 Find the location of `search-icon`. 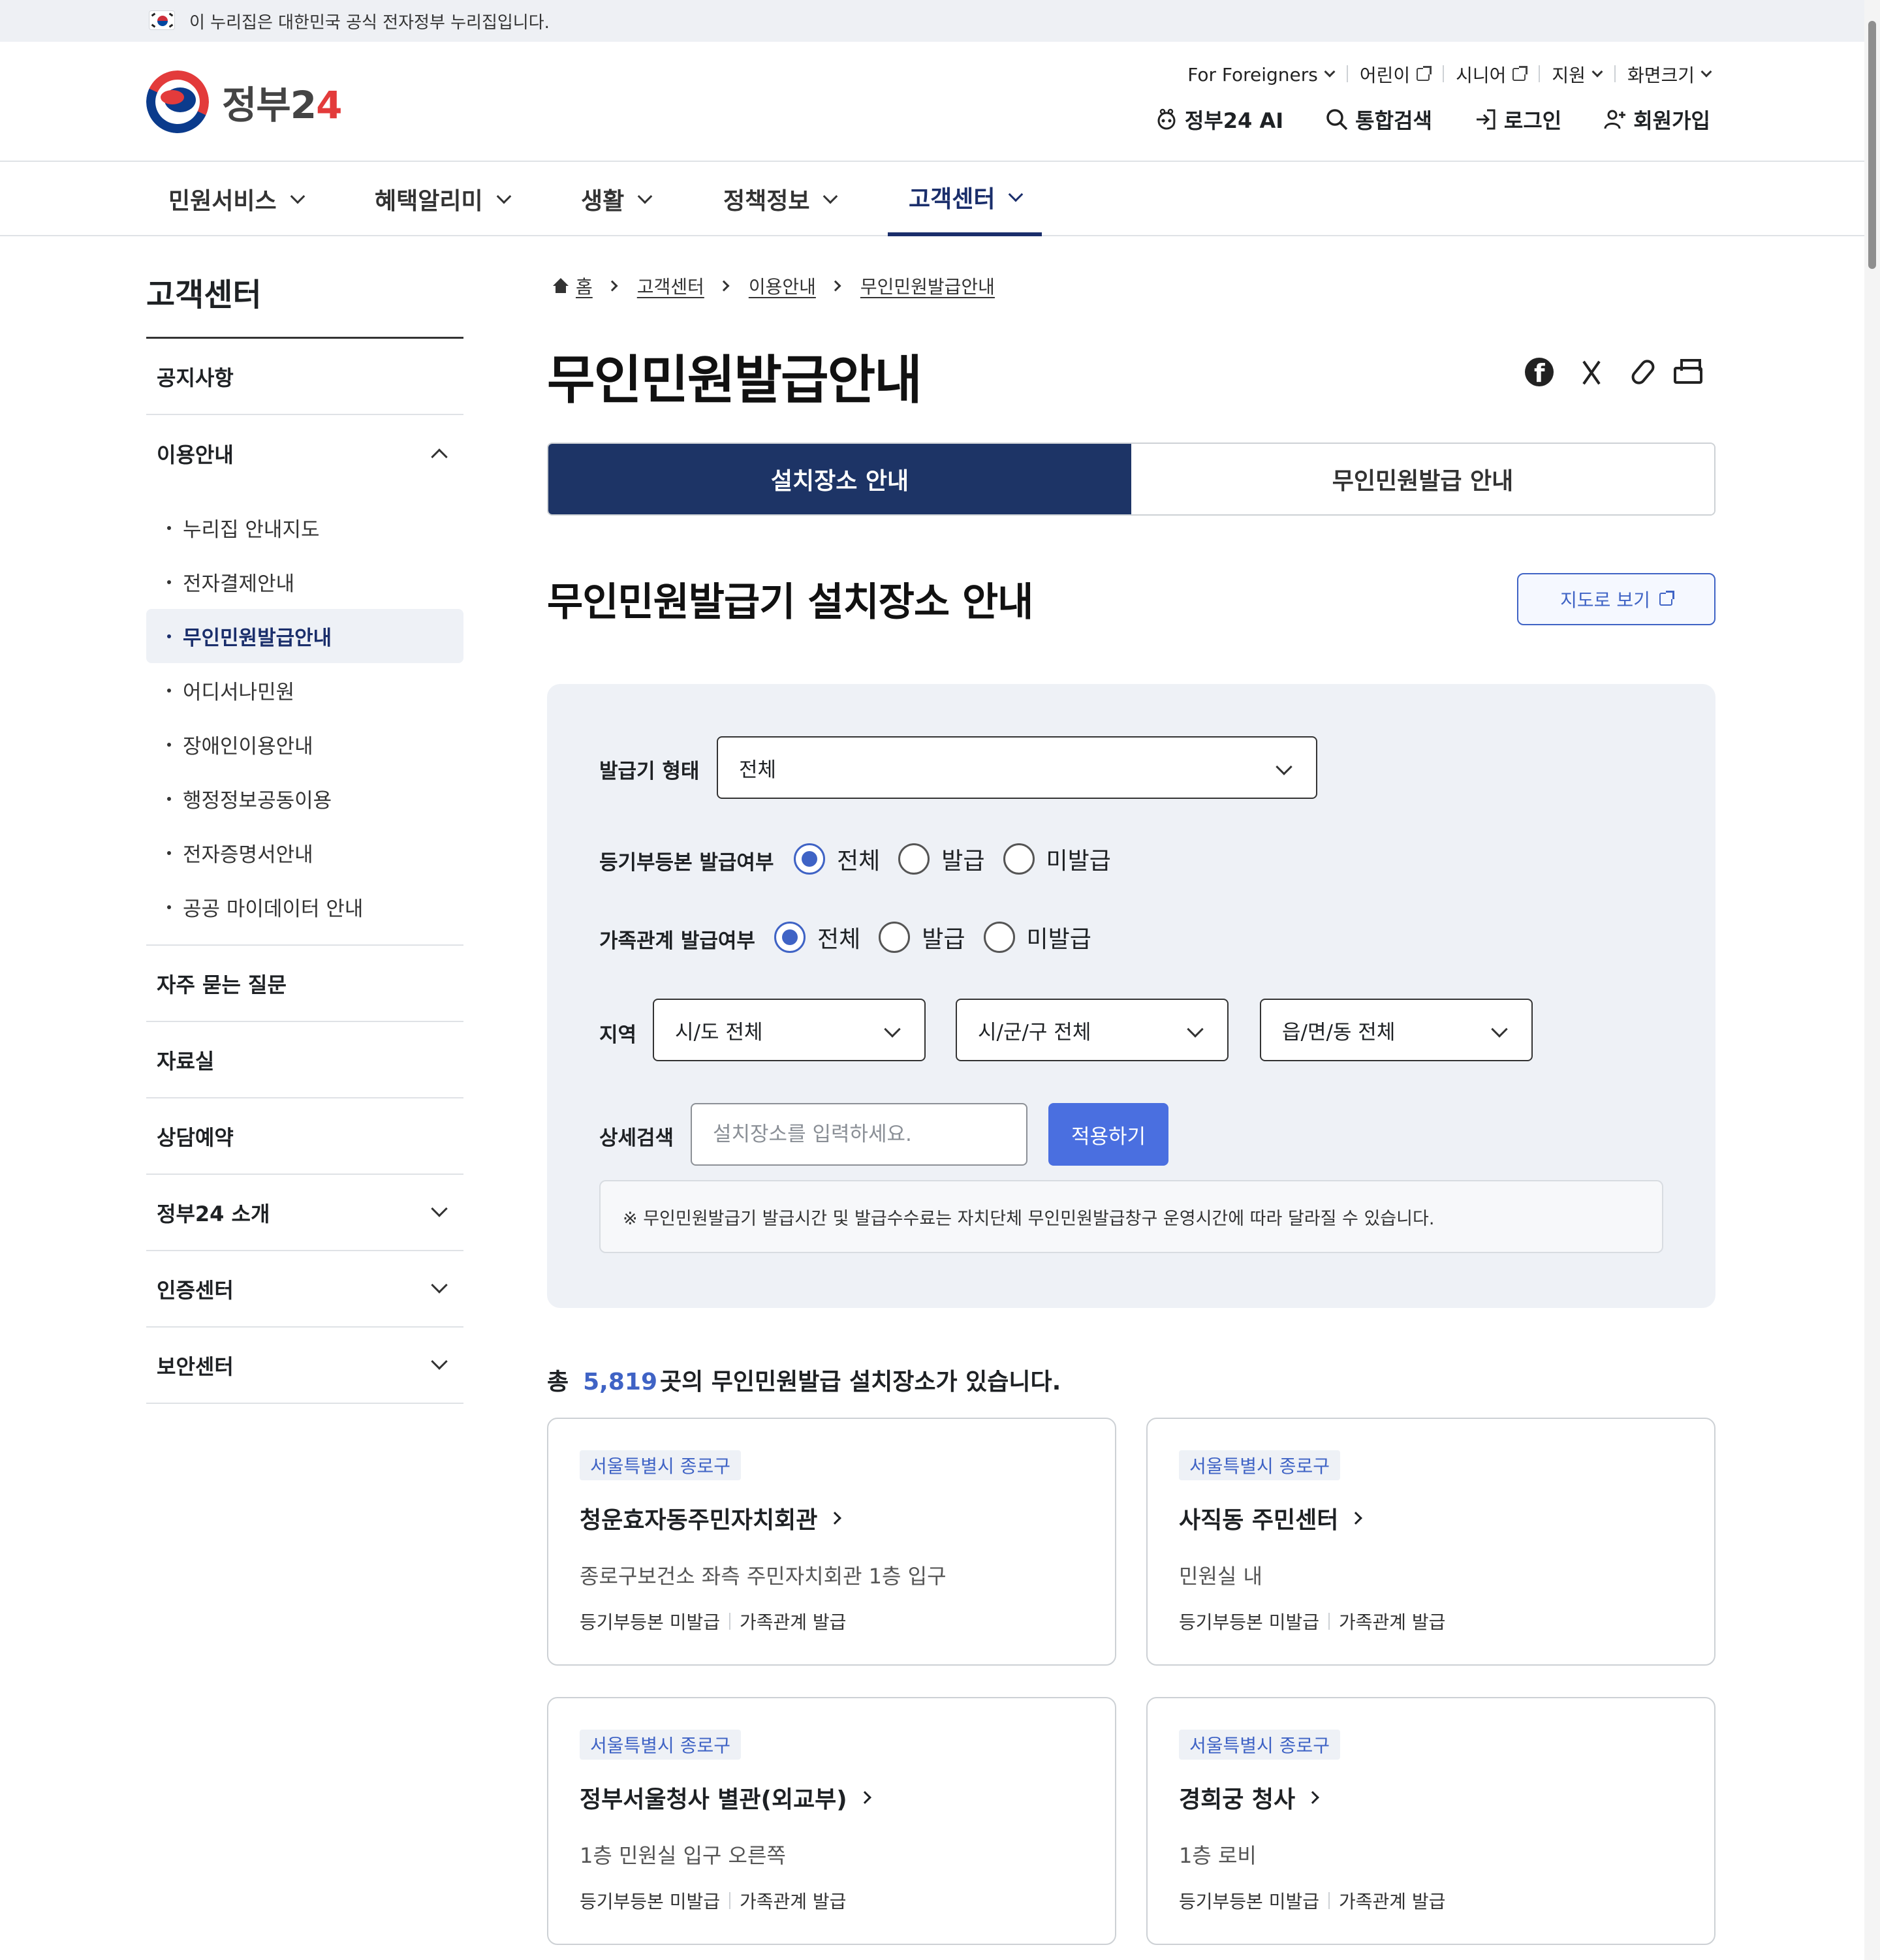

search-icon is located at coordinates (1337, 120).